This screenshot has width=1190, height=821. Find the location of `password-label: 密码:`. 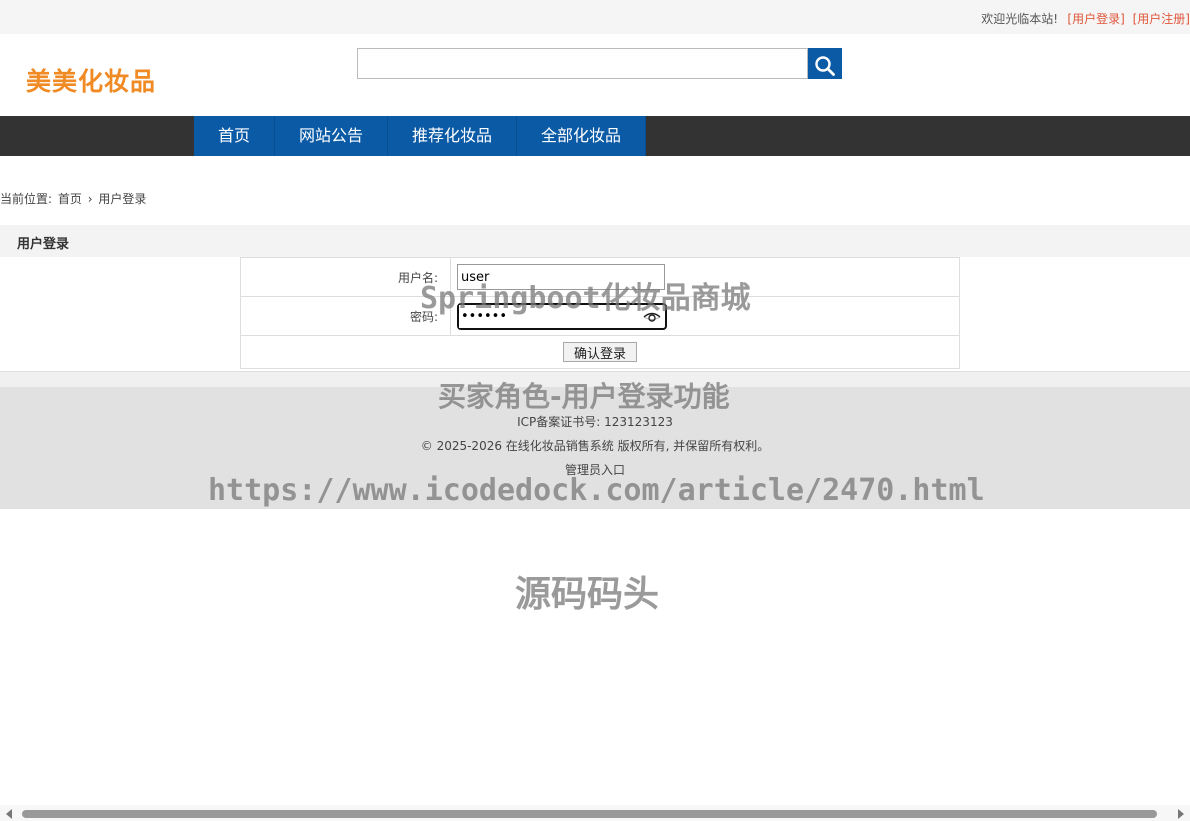

password-label: 密码: is located at coordinates (345, 316).